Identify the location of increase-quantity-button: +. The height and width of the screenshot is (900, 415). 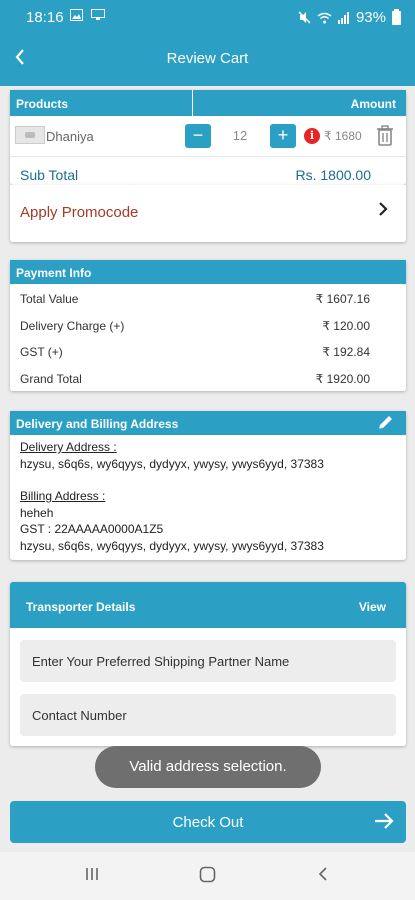
(283, 136).